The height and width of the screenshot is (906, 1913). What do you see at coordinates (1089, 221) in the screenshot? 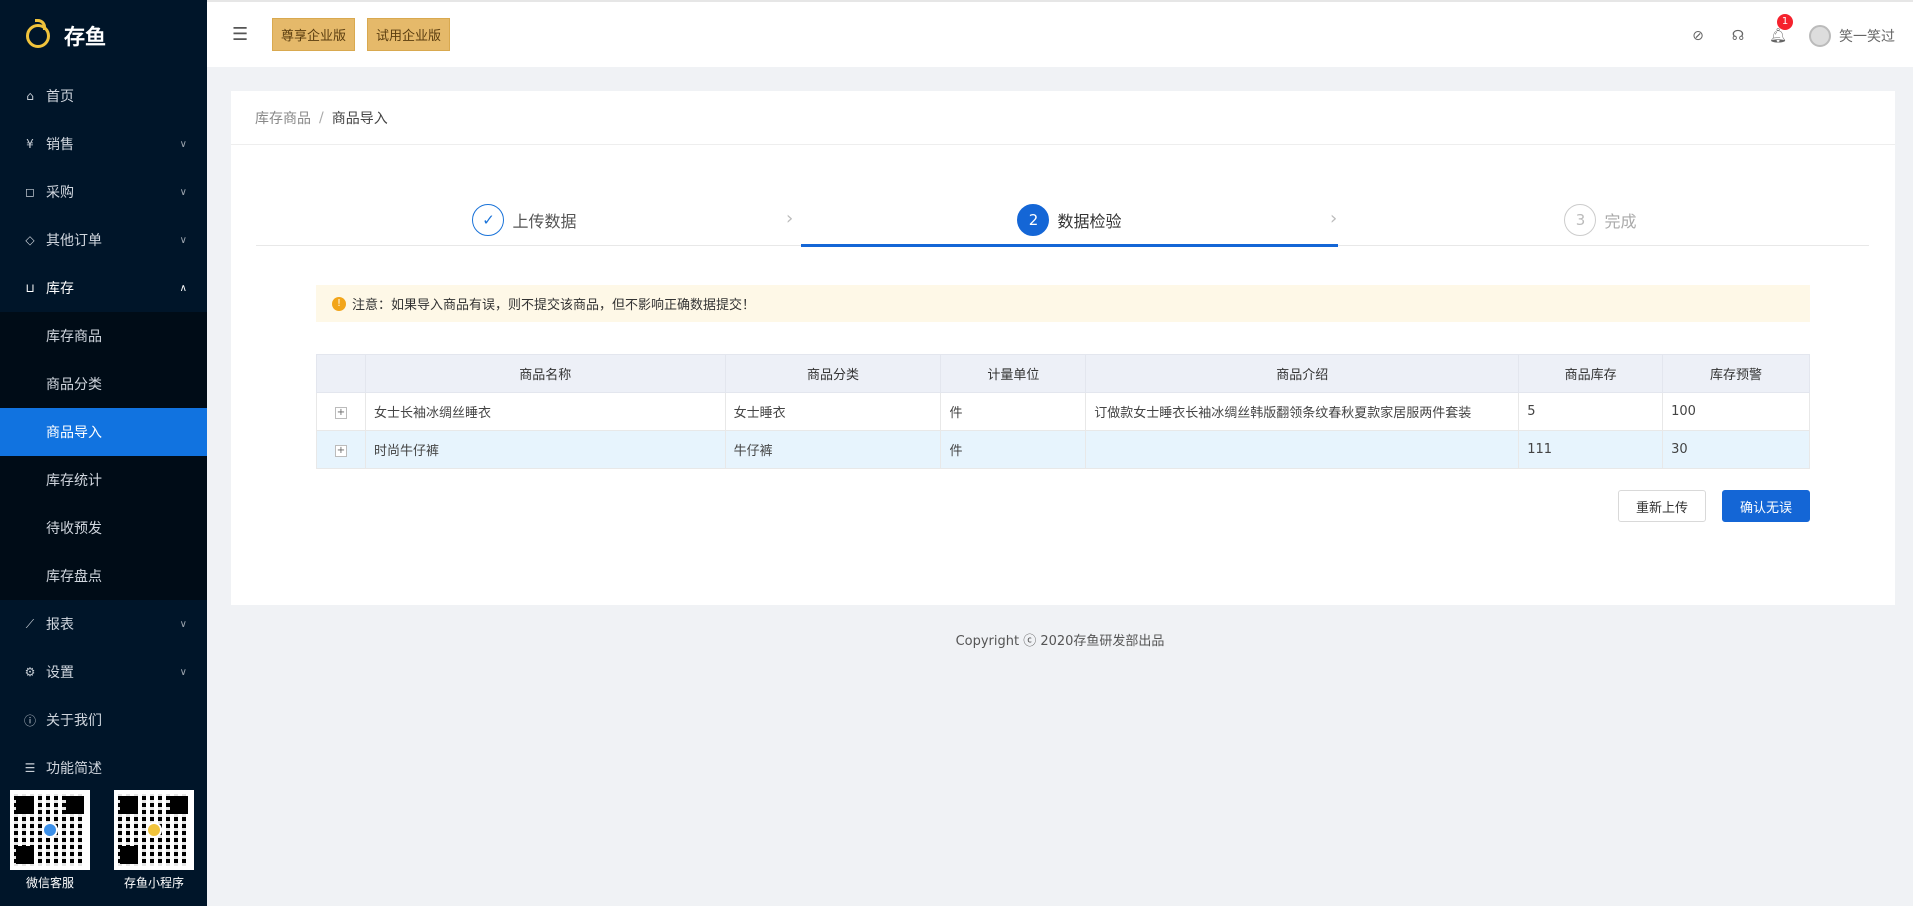
I see `step-label: 数据检验` at bounding box center [1089, 221].